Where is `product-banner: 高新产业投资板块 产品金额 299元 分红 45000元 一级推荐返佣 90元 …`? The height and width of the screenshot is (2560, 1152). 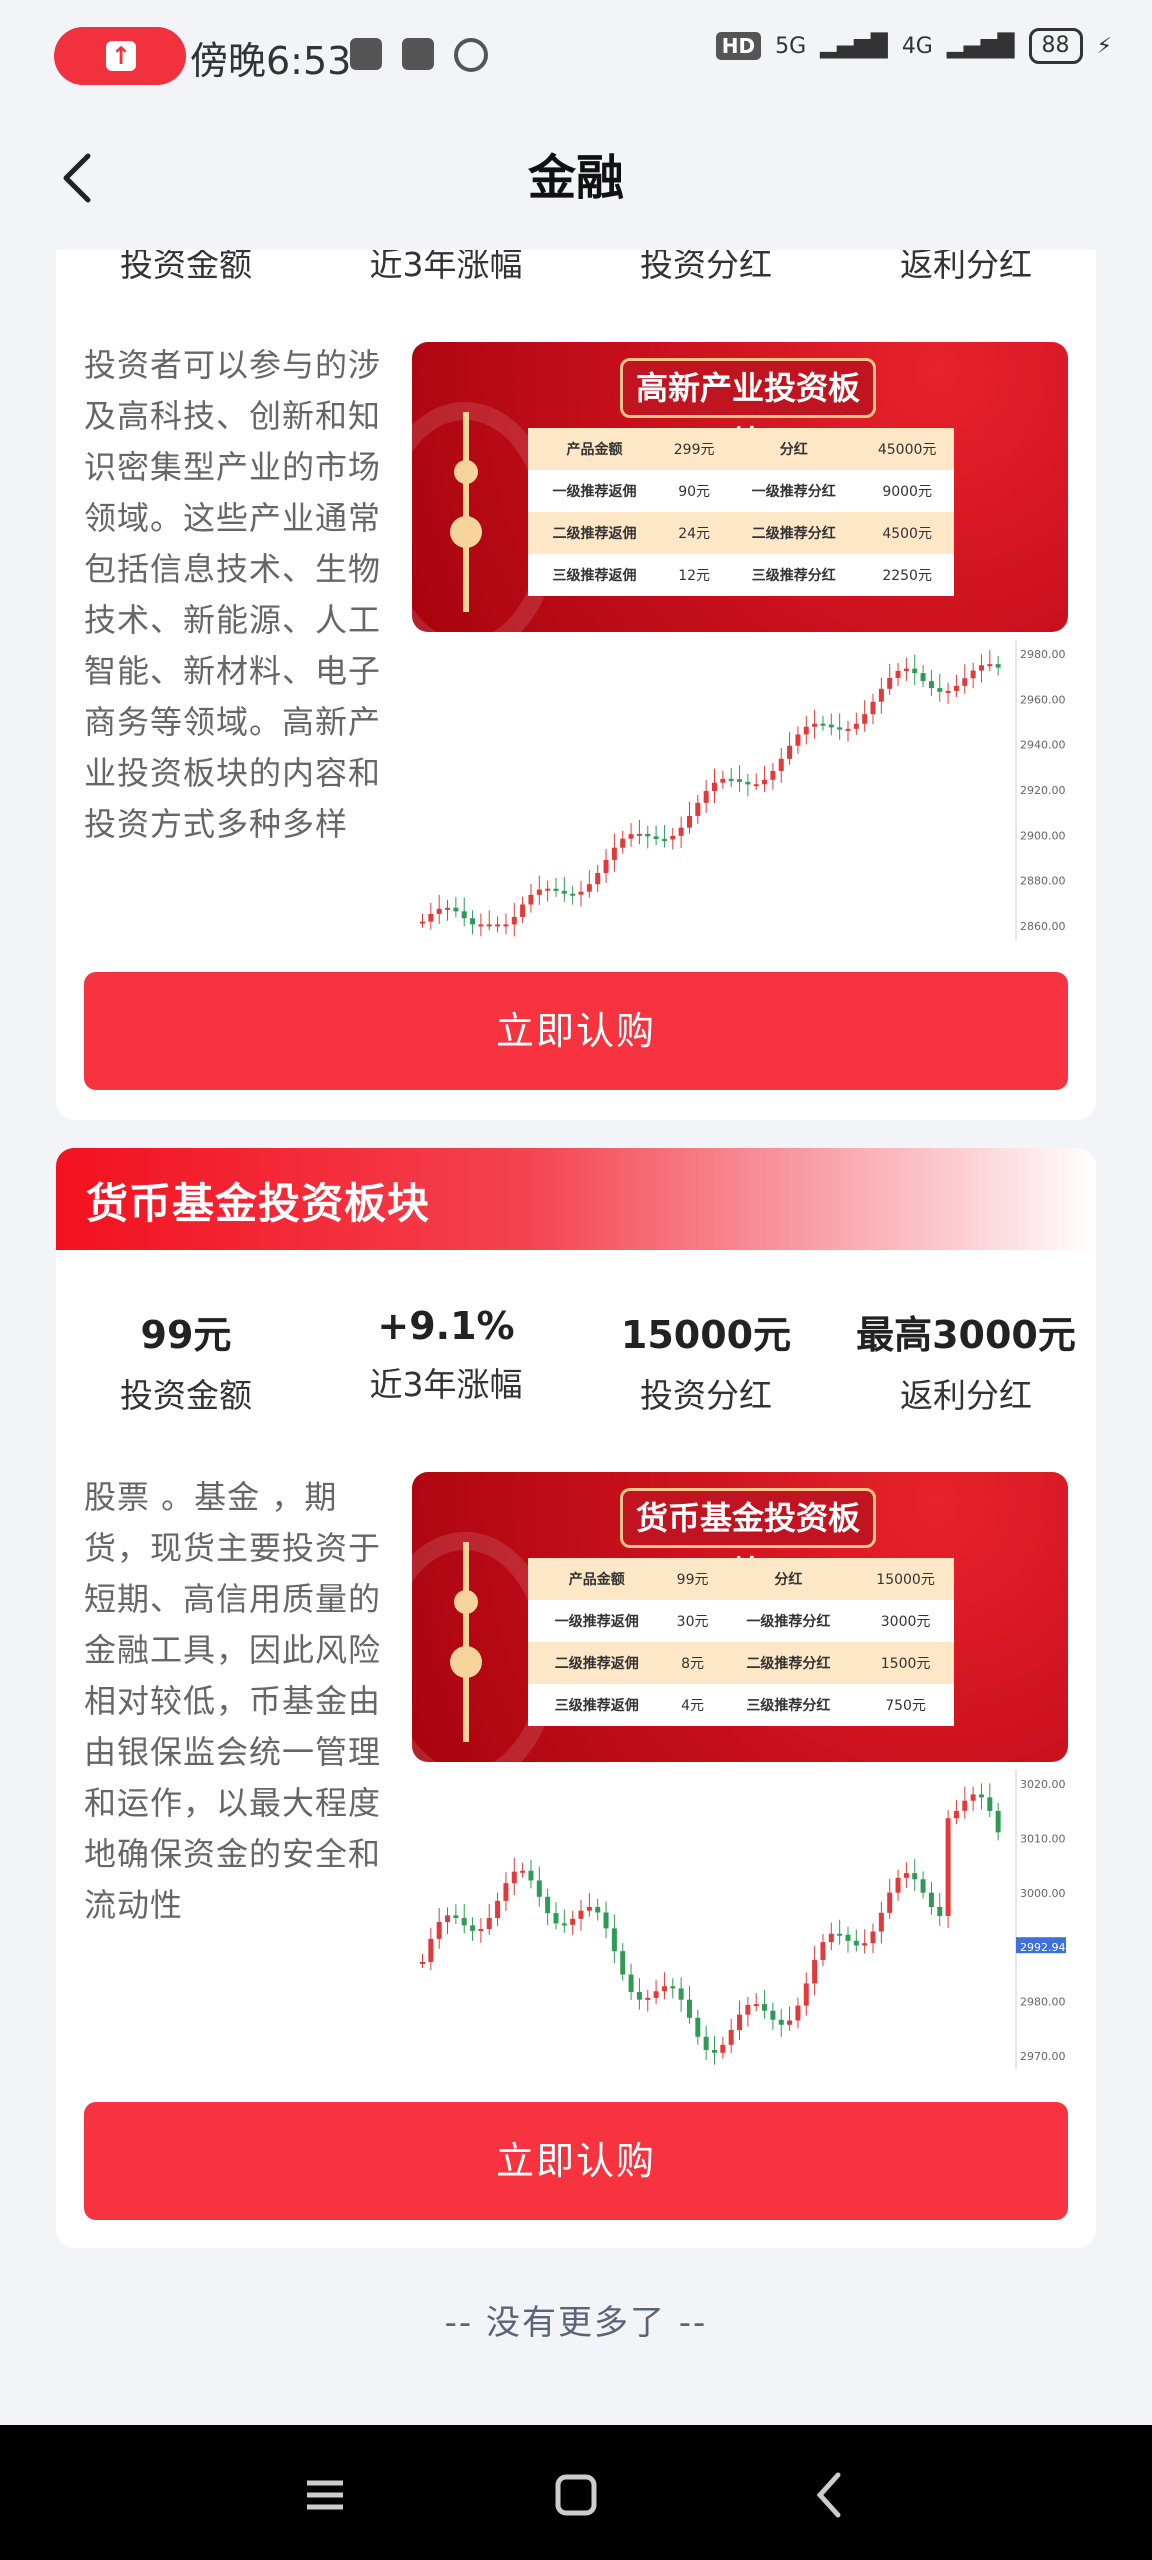
product-banner: 高新产业投资板块 产品金额 299元 分红 45000元 一级推荐返佣 90元 … is located at coordinates (740, 487).